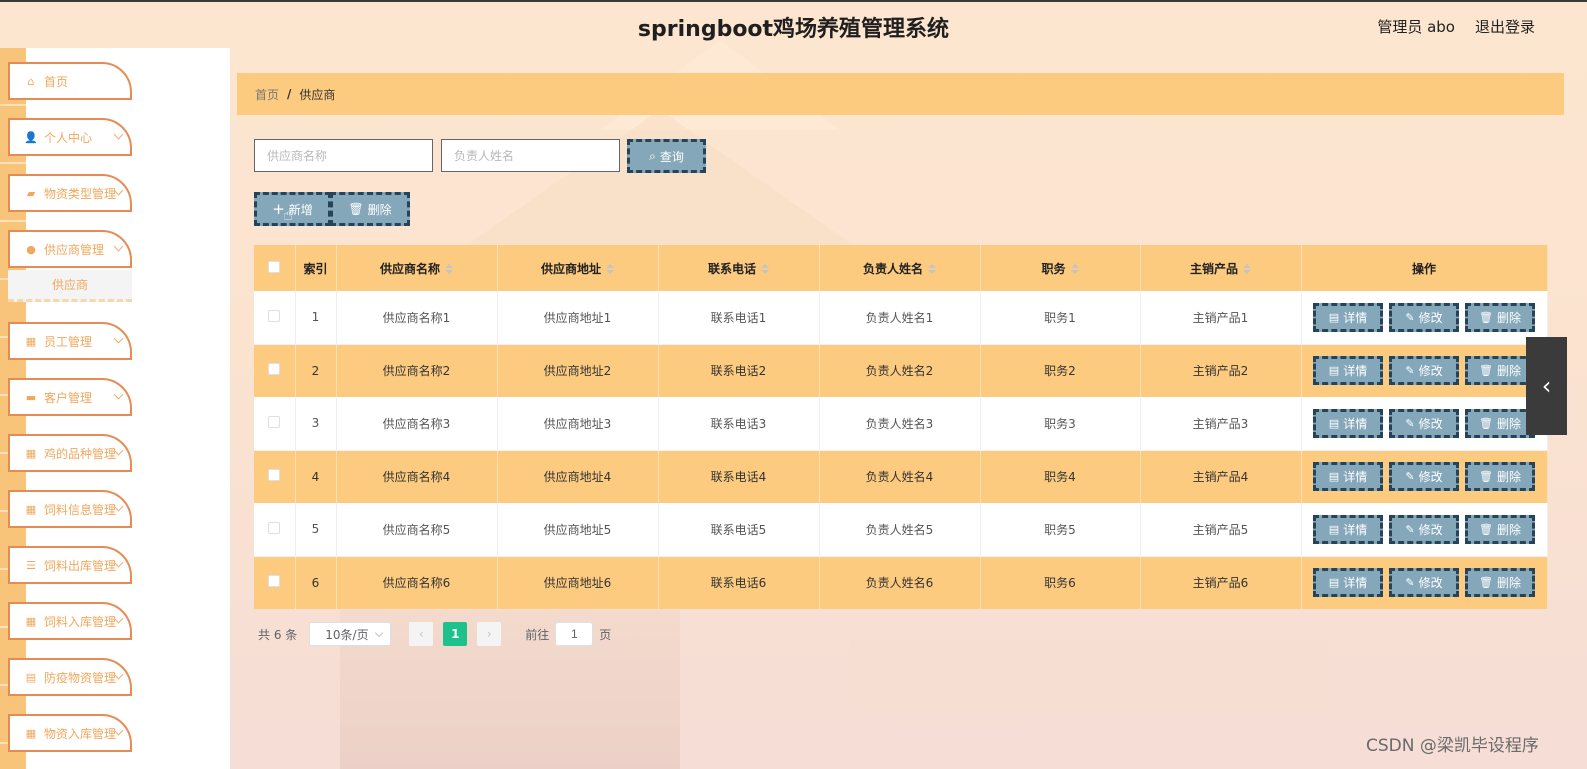  What do you see at coordinates (80, 621) in the screenshot?
I see `sidebar-item-label: 饲料入库管理` at bounding box center [80, 621].